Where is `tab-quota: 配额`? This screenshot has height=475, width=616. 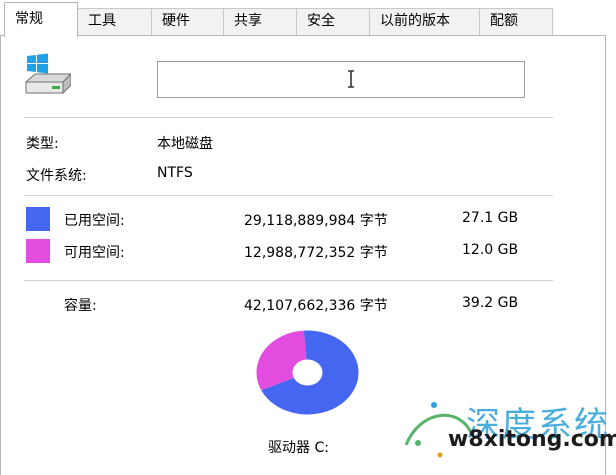
tab-quota: 配额 is located at coordinates (516, 21).